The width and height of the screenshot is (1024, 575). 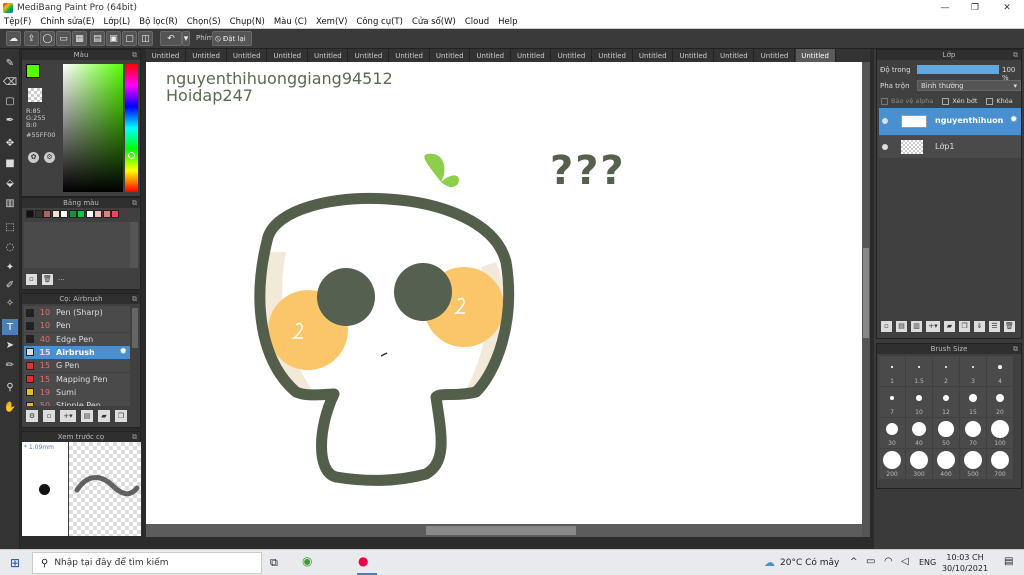 I want to click on volume-icon: ◁, so click(x=905, y=561).